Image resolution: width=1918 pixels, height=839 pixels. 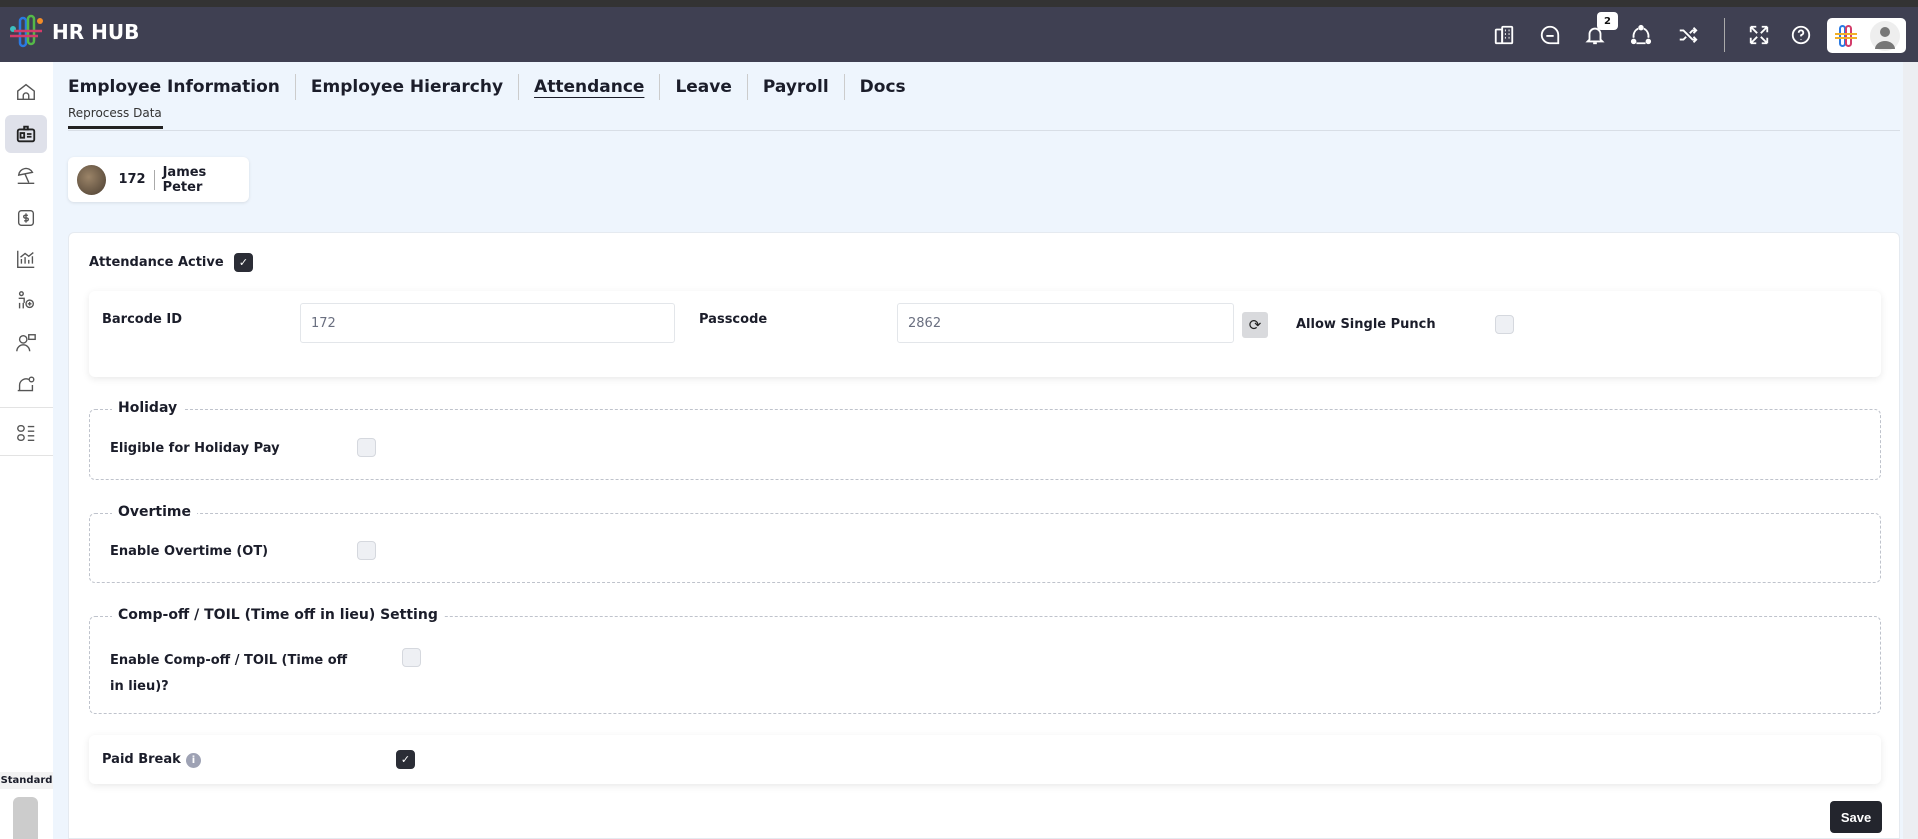 I want to click on paid-break-card, so click(x=985, y=759).